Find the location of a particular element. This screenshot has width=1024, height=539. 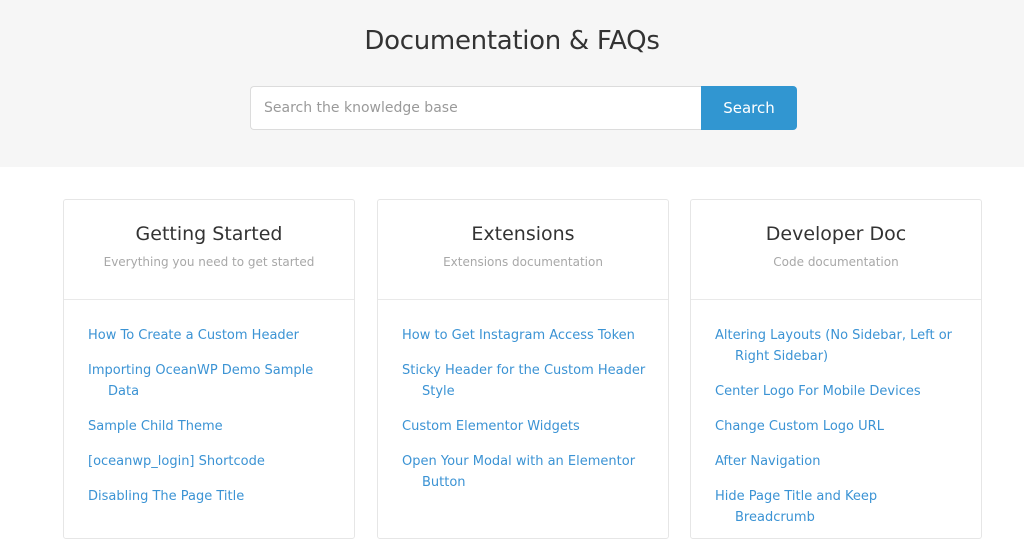

category-description: Extensions documentation is located at coordinates (523, 262).